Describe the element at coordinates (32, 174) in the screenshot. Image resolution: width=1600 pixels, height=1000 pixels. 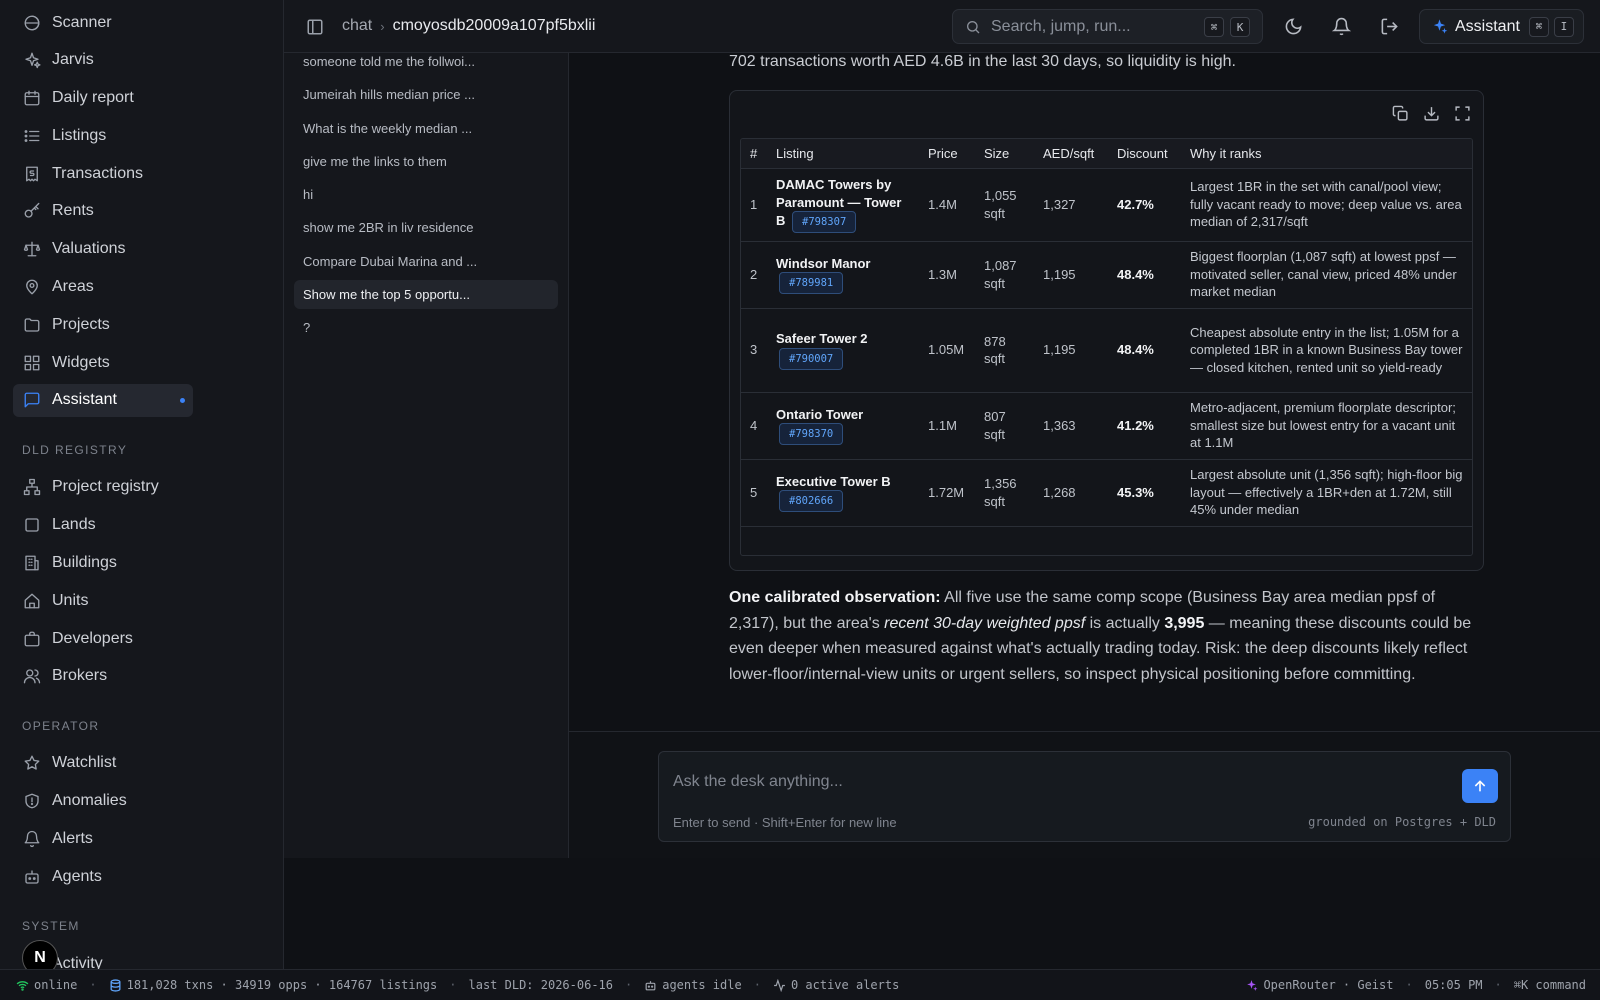
I see `receipt-icon` at that location.